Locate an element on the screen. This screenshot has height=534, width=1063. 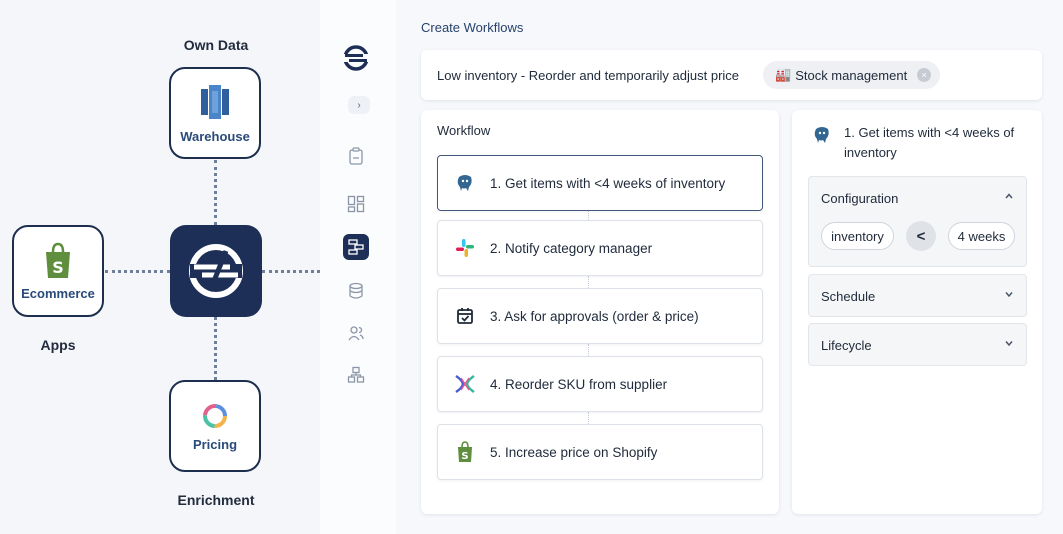
workflow-step-5: S 5. Increase price on Shopify is located at coordinates (600, 452).